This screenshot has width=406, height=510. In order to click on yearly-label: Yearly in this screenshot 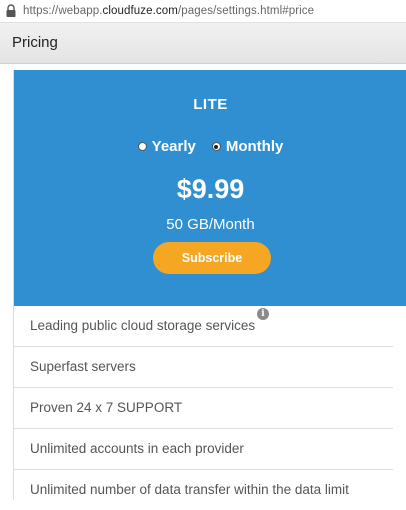, I will do `click(173, 146)`.